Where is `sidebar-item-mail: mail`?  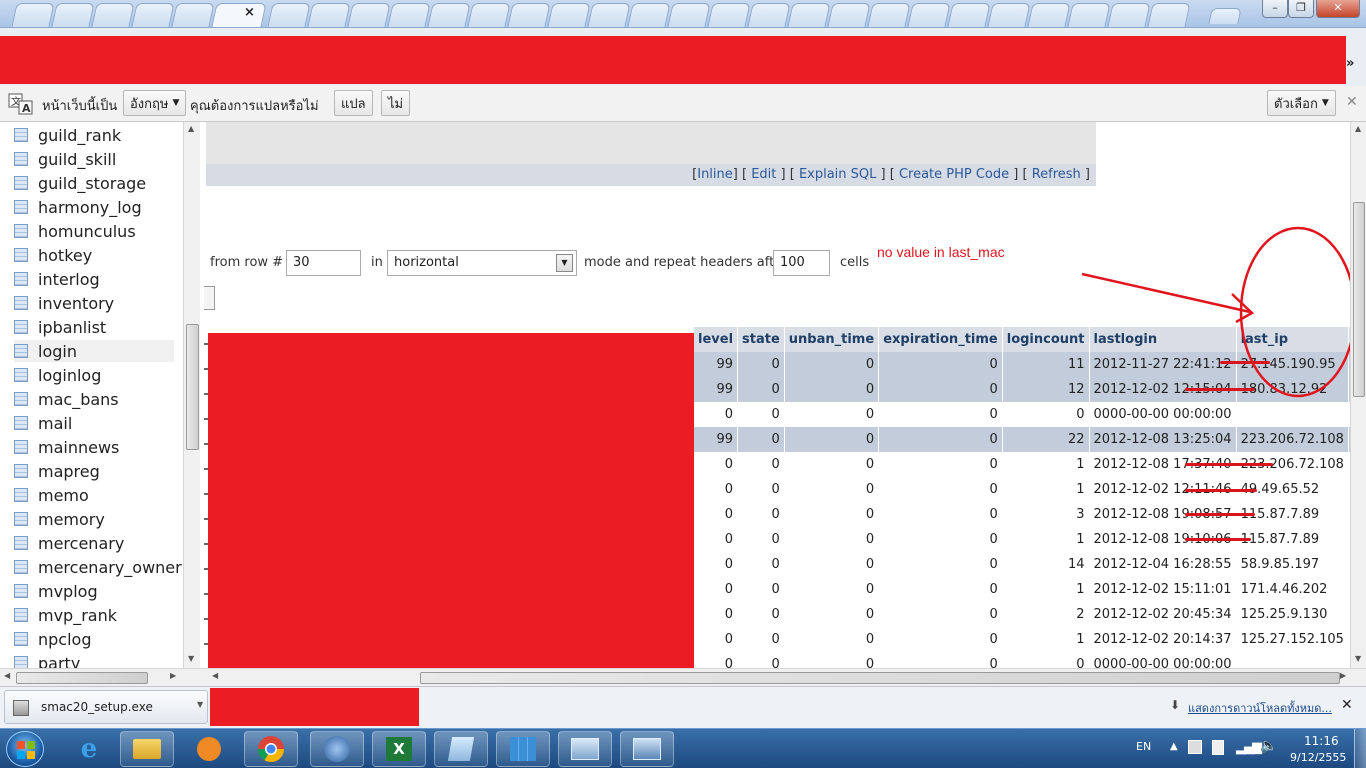
sidebar-item-mail: mail is located at coordinates (94, 423).